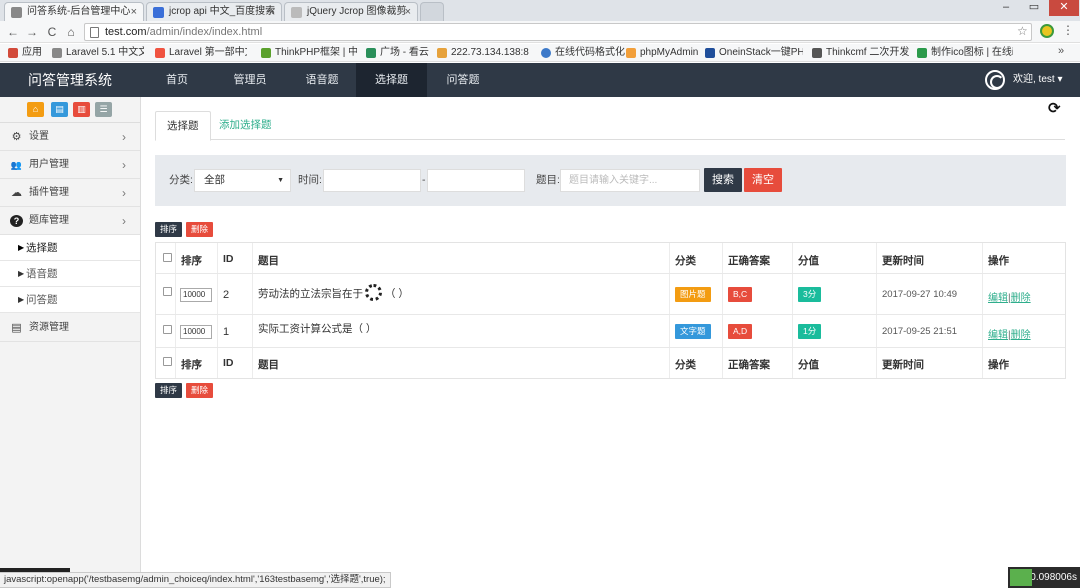 The width and height of the screenshot is (1080, 588). Describe the element at coordinates (693, 294) in the screenshot. I see `category-badge: 图片题` at that location.